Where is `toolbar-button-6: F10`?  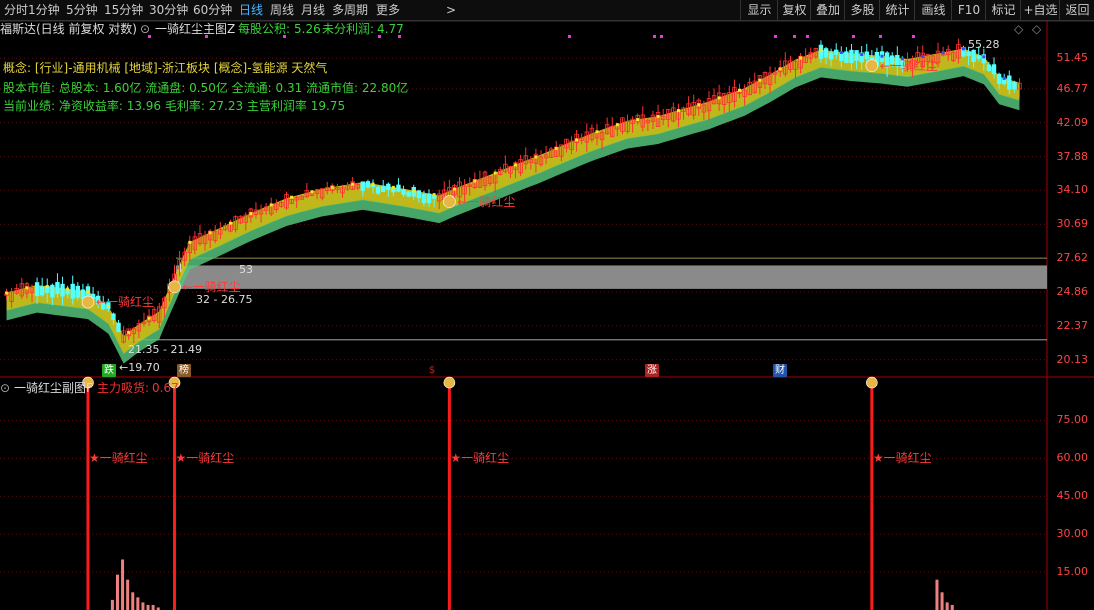 toolbar-button-6: F10 is located at coordinates (968, 10).